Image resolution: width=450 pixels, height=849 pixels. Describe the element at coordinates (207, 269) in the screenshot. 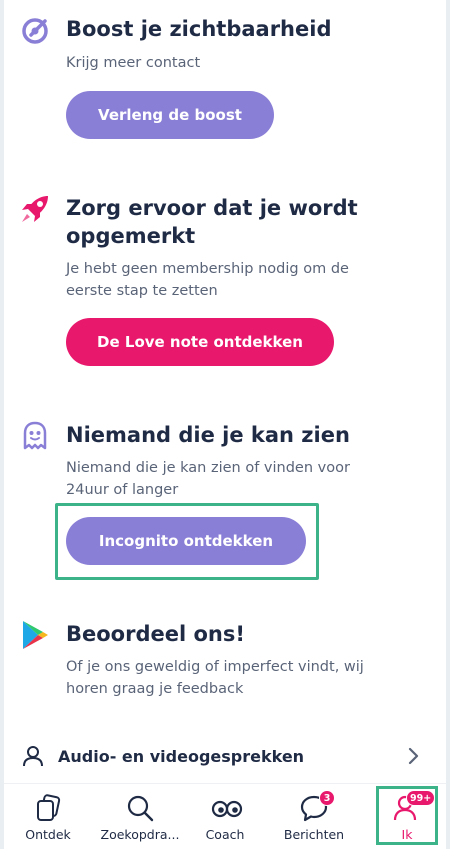

I see `love-note-description-line1: Je hebt geen membership nodig om de` at that location.